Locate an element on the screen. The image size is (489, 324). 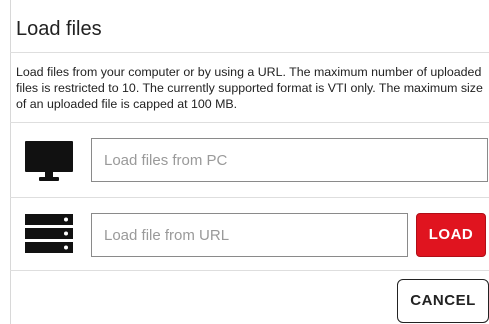
footer-divider is located at coordinates (249, 270).